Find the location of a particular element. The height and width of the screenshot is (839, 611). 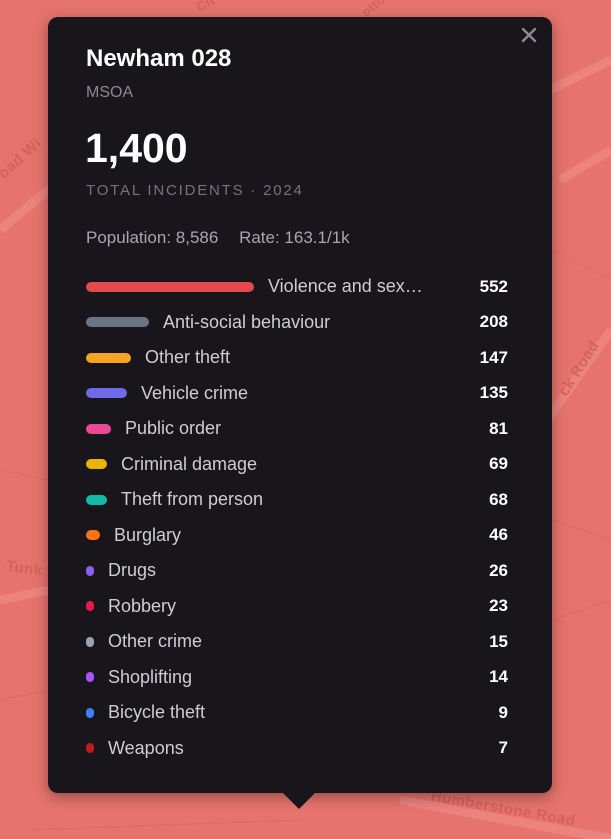

category-count: 7 is located at coordinates (503, 748).